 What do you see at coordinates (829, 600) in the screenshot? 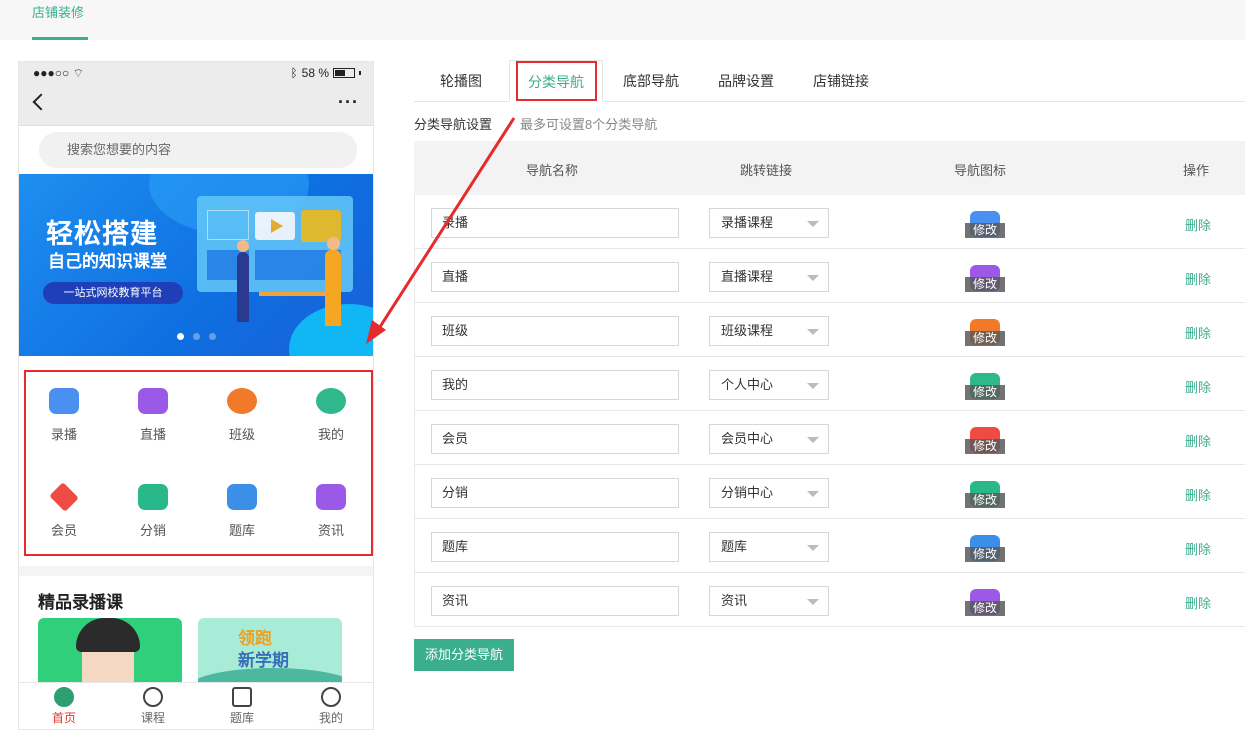
I see `table-row: 资讯 资讯修改 删除` at bounding box center [829, 600].